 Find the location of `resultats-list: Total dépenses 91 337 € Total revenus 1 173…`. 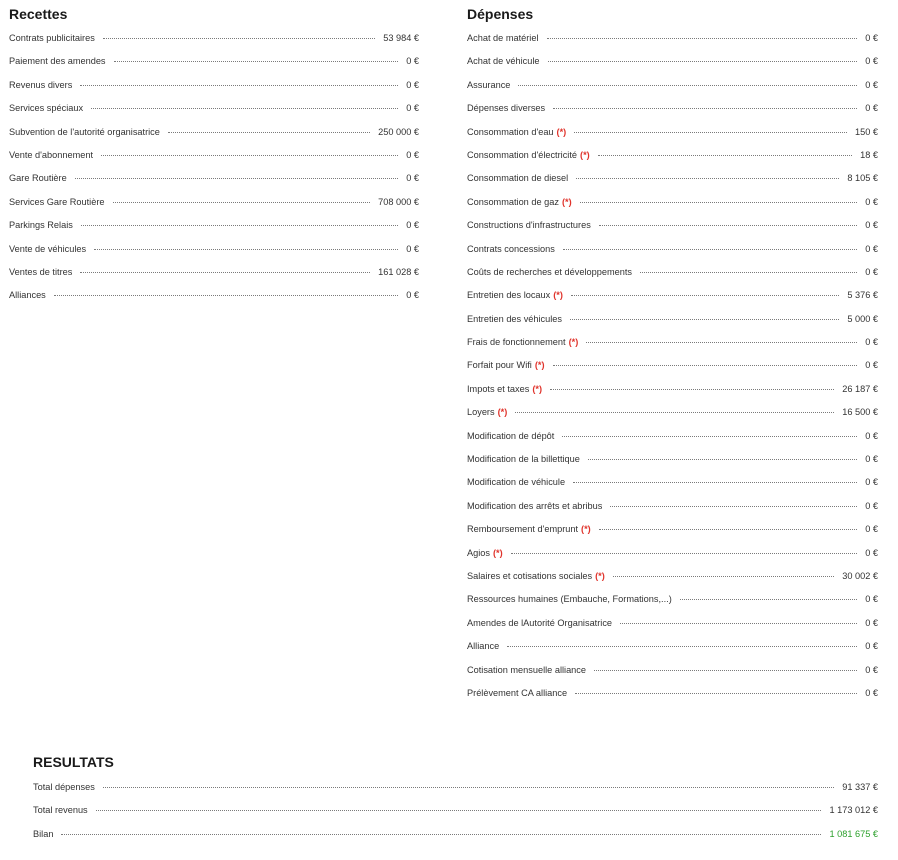

resultats-list: Total dépenses 91 337 € Total revenus 1 173… is located at coordinates (455, 816).